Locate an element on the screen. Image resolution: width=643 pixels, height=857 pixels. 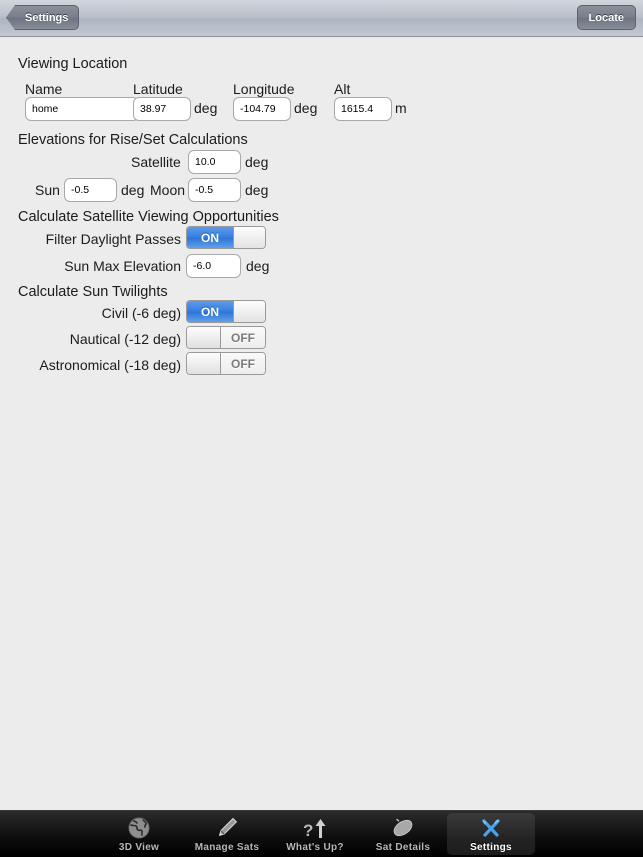
locate-button: Locate is located at coordinates (606, 17).